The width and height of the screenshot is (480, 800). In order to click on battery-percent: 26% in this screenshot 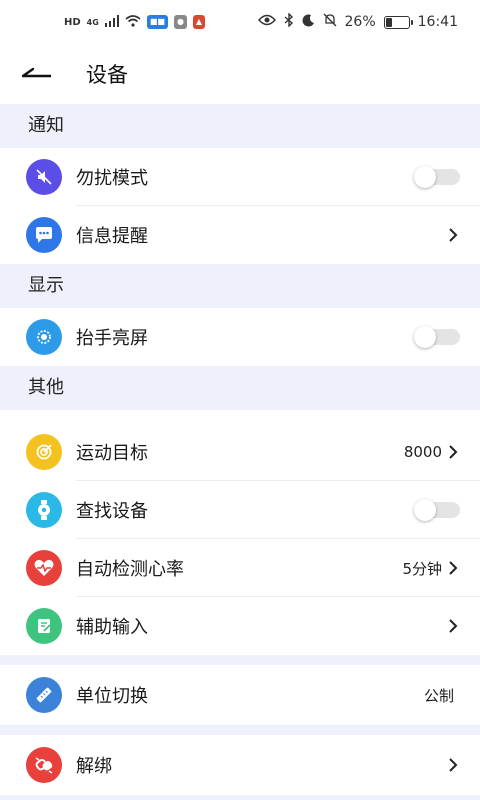, I will do `click(360, 22)`.